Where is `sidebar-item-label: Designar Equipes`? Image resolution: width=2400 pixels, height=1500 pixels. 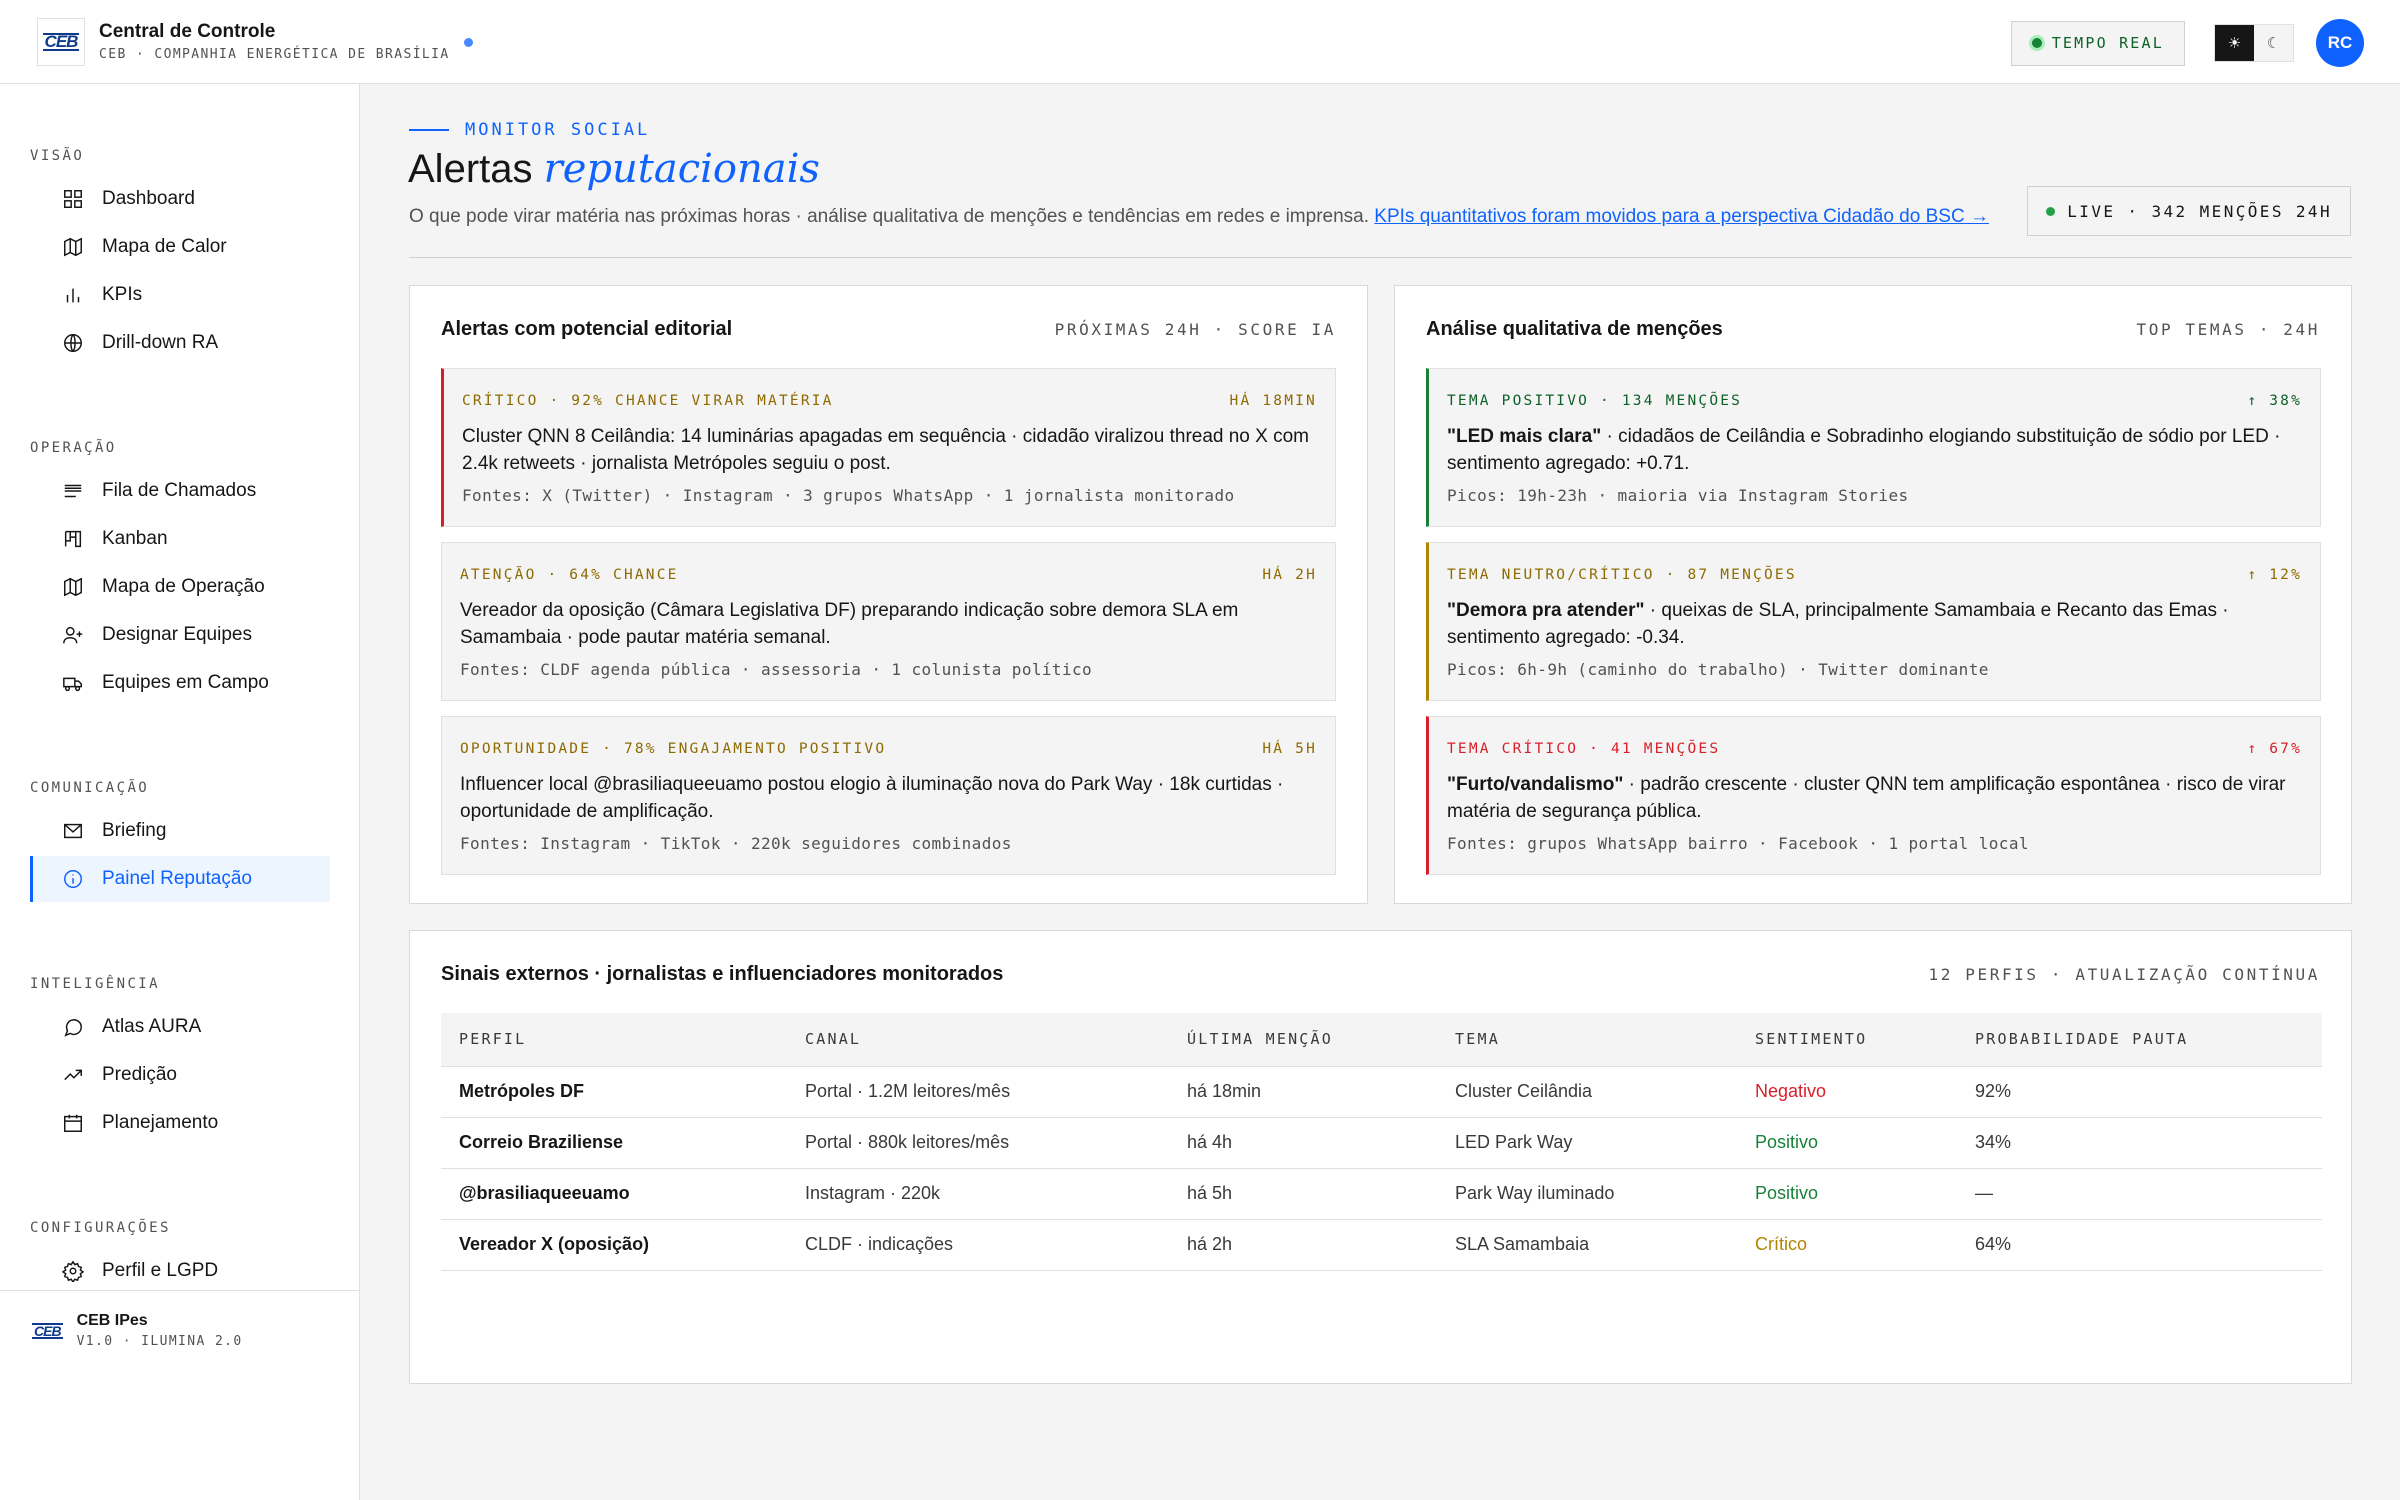
sidebar-item-label: Designar Equipes is located at coordinates (177, 634).